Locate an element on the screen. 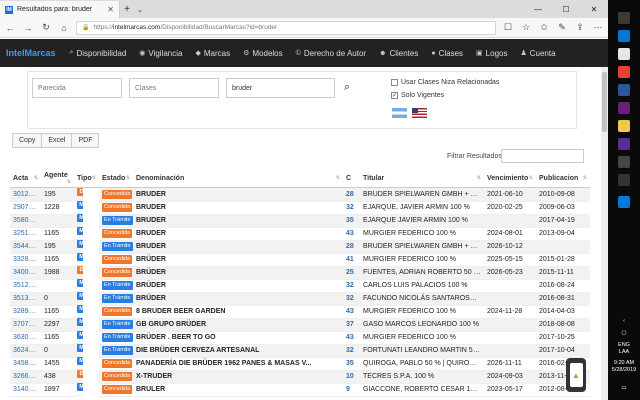 The height and width of the screenshot is (400, 640). excel-button: Excel is located at coordinates (57, 140).